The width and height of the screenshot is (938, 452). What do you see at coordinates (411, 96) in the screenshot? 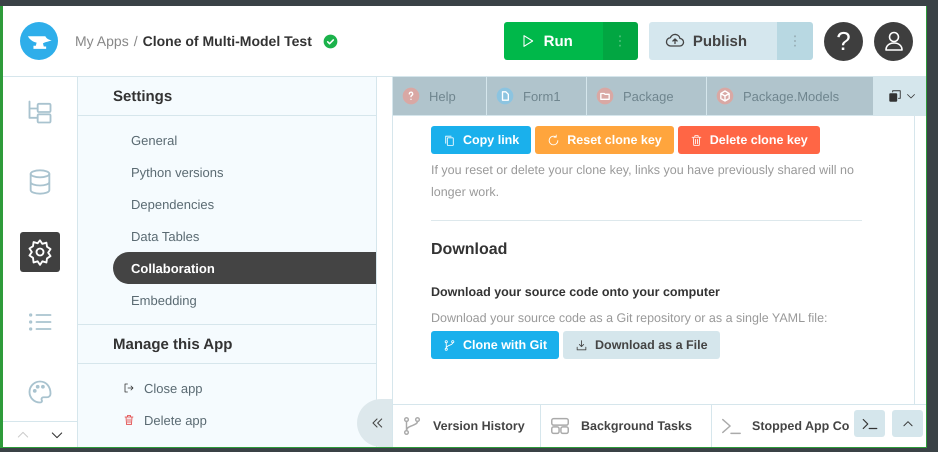
I see `question-icon` at bounding box center [411, 96].